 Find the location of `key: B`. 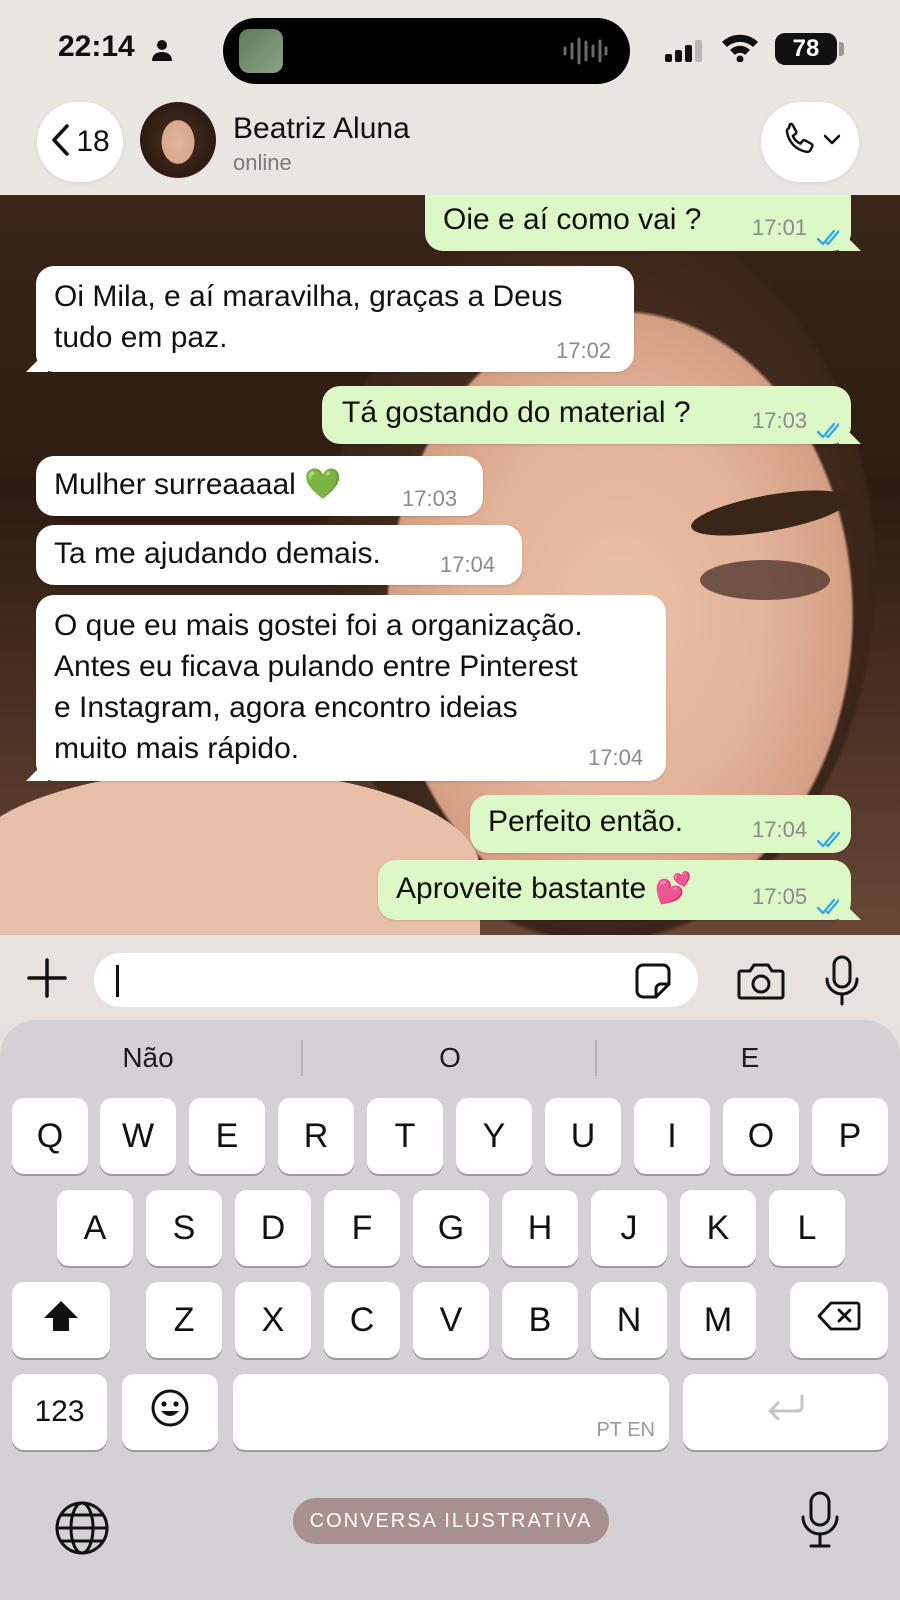

key: B is located at coordinates (540, 1320).